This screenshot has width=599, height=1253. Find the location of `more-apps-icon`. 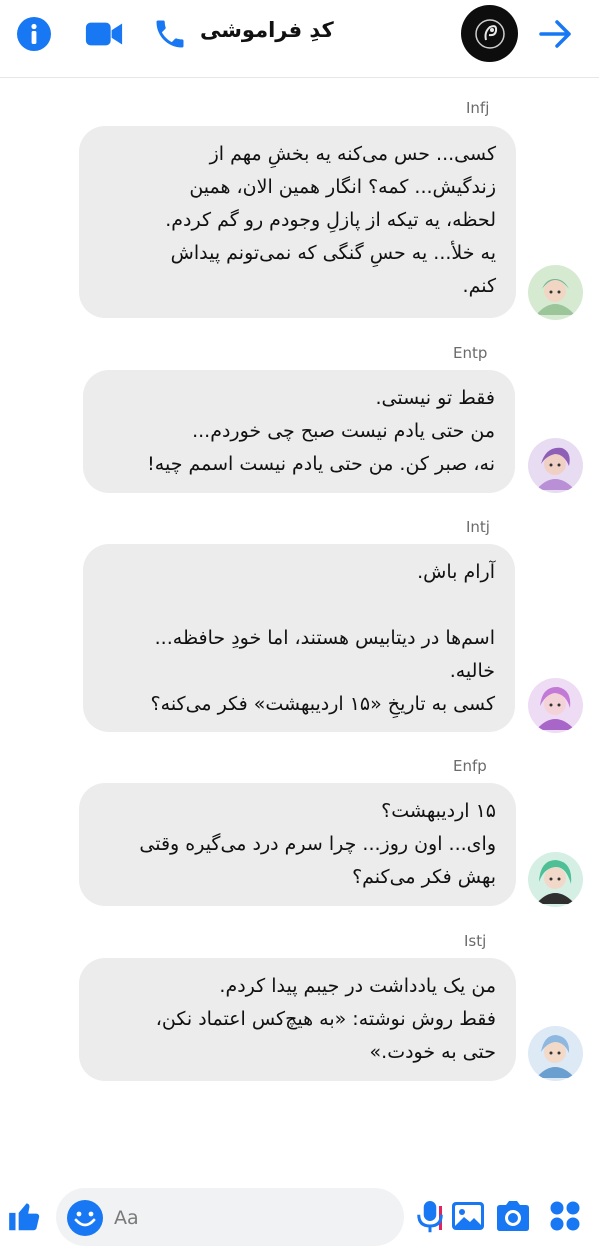

more-apps-icon is located at coordinates (565, 1216).